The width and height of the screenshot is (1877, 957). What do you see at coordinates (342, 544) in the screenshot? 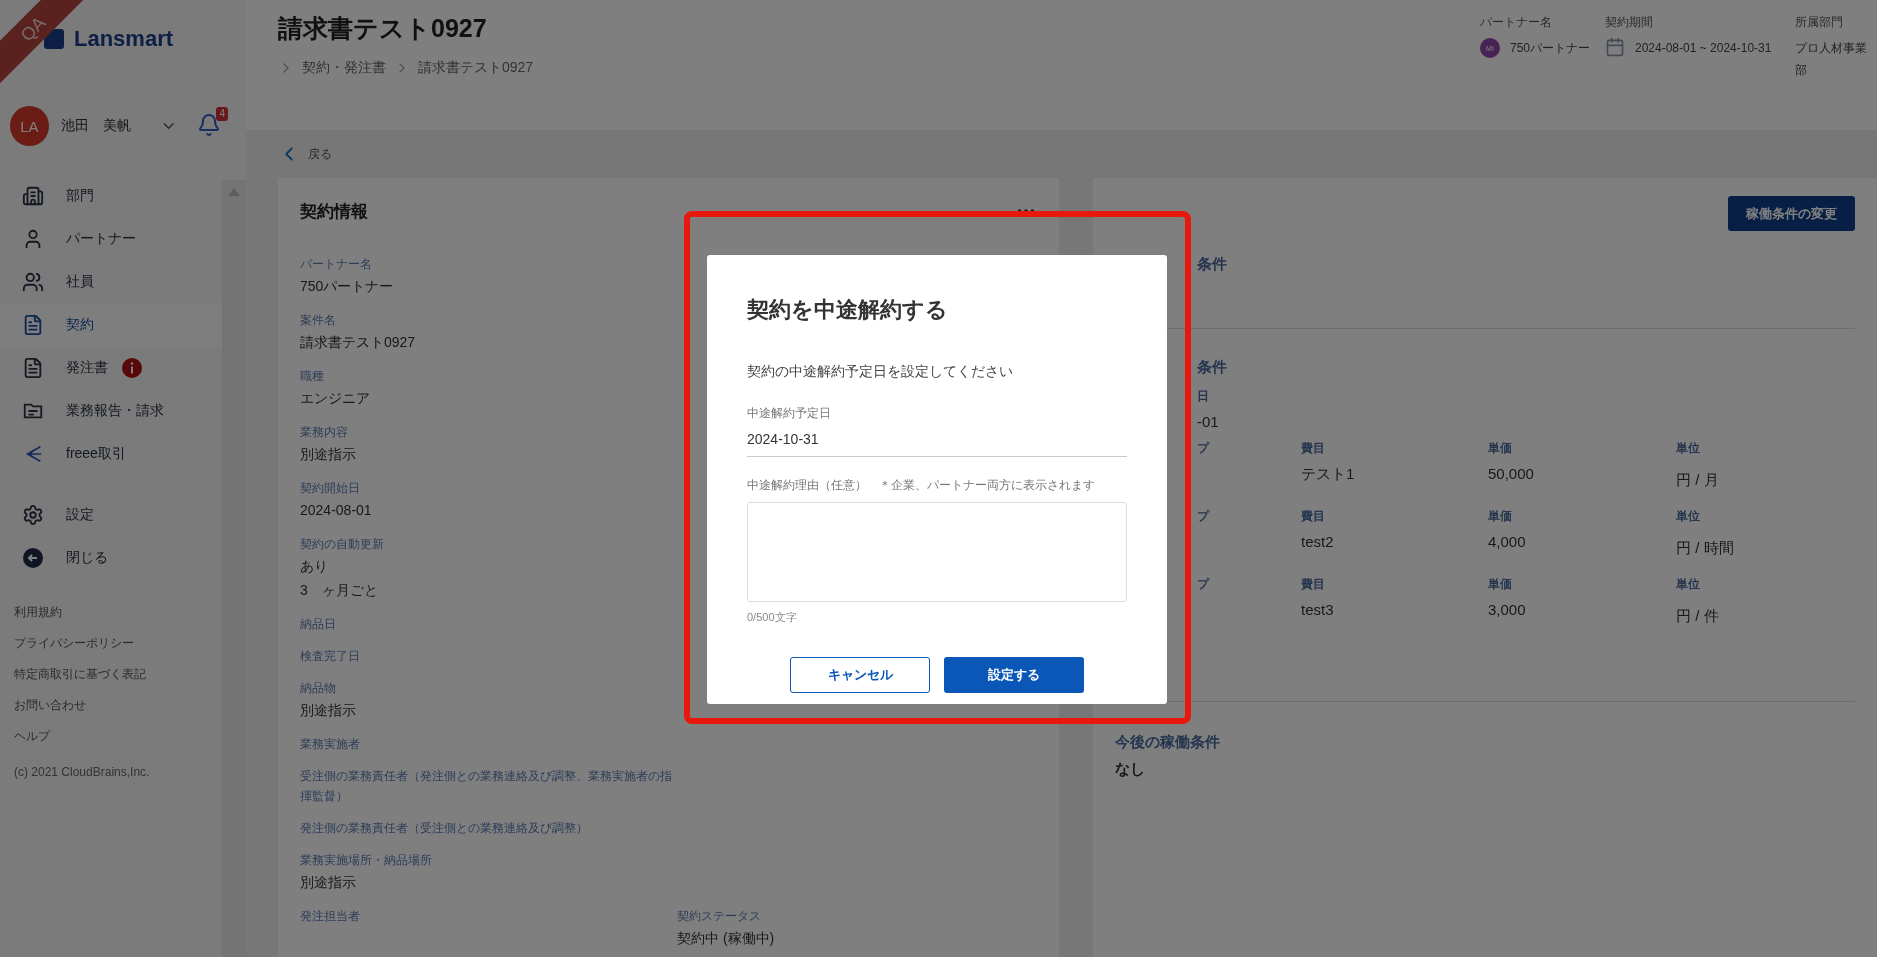
I see `field-label: 契約の自動更新` at bounding box center [342, 544].